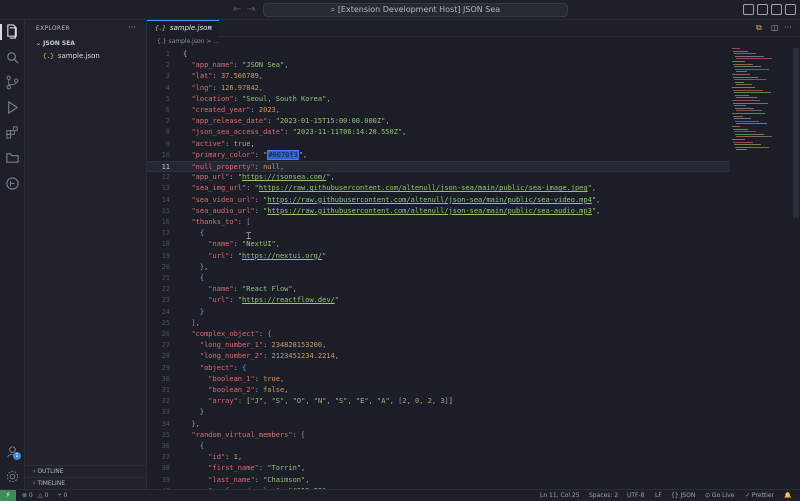  What do you see at coordinates (719, 495) in the screenshot?
I see `go-live-button: ⊙ Go Live` at bounding box center [719, 495].